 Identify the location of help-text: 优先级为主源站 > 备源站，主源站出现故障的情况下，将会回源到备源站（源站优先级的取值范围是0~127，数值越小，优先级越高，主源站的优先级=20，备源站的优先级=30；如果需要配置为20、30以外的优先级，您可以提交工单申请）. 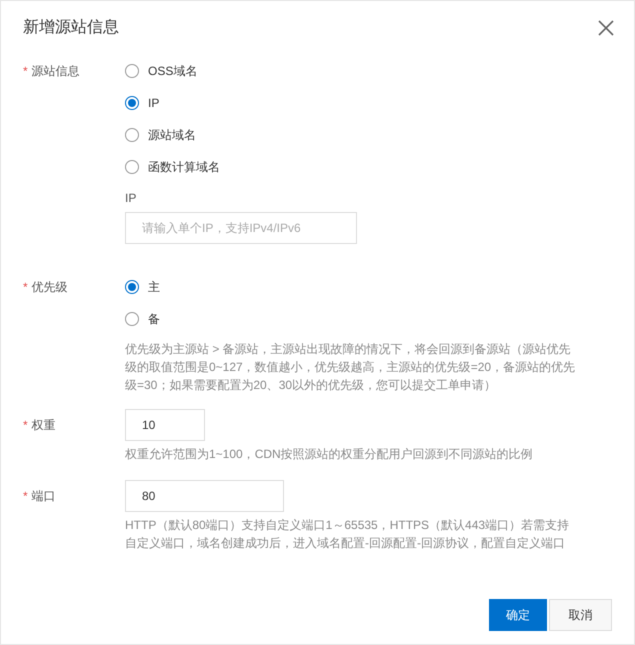
(350, 367).